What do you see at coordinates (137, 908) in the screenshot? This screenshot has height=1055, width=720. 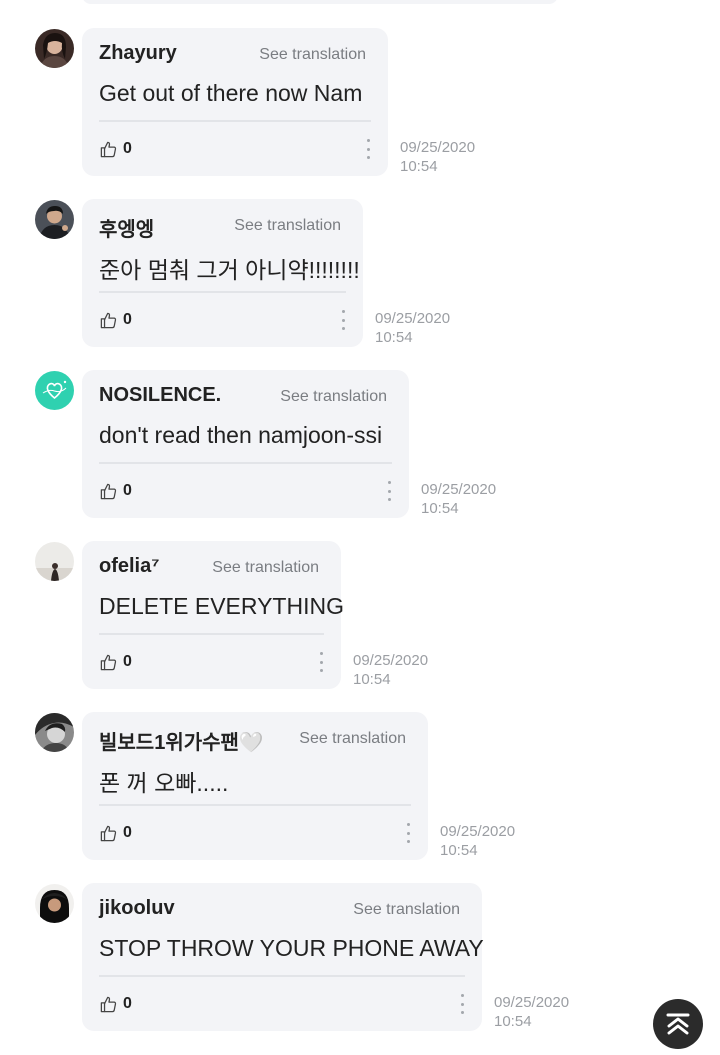 I see `comment-username: jikooluv` at bounding box center [137, 908].